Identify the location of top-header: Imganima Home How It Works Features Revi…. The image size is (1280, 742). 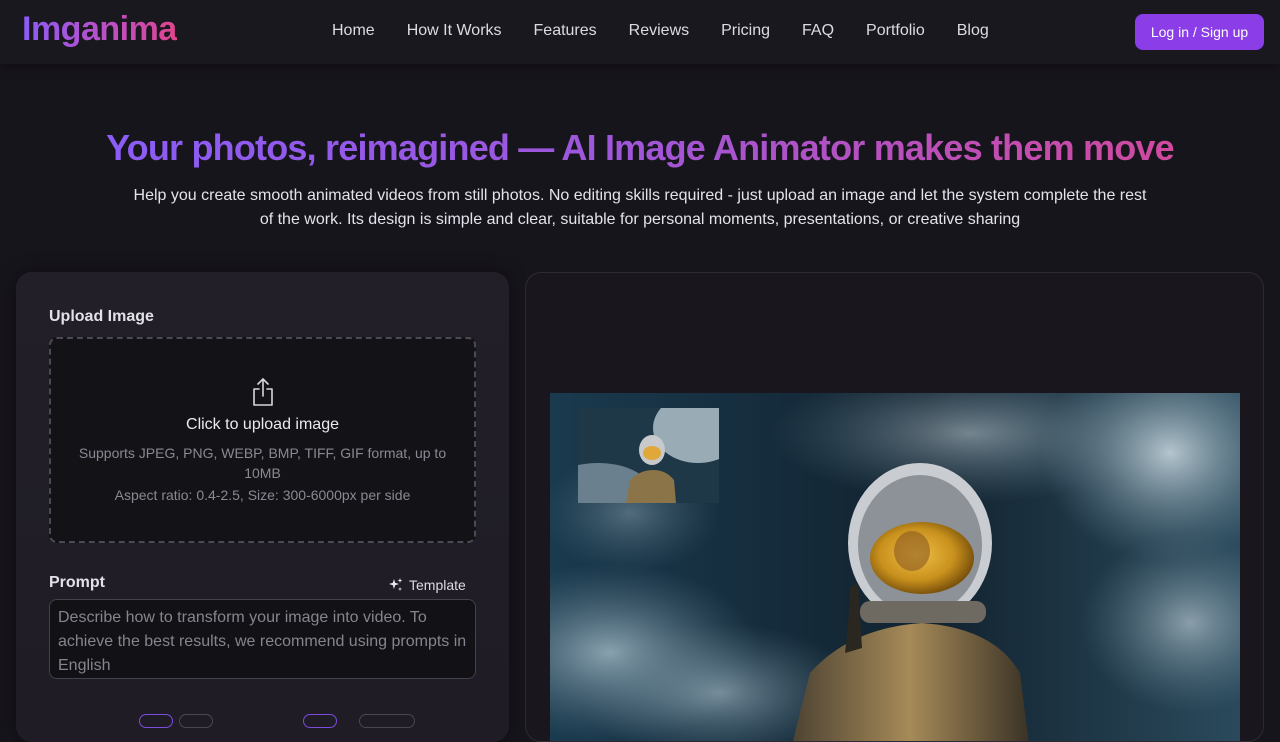
(640, 32).